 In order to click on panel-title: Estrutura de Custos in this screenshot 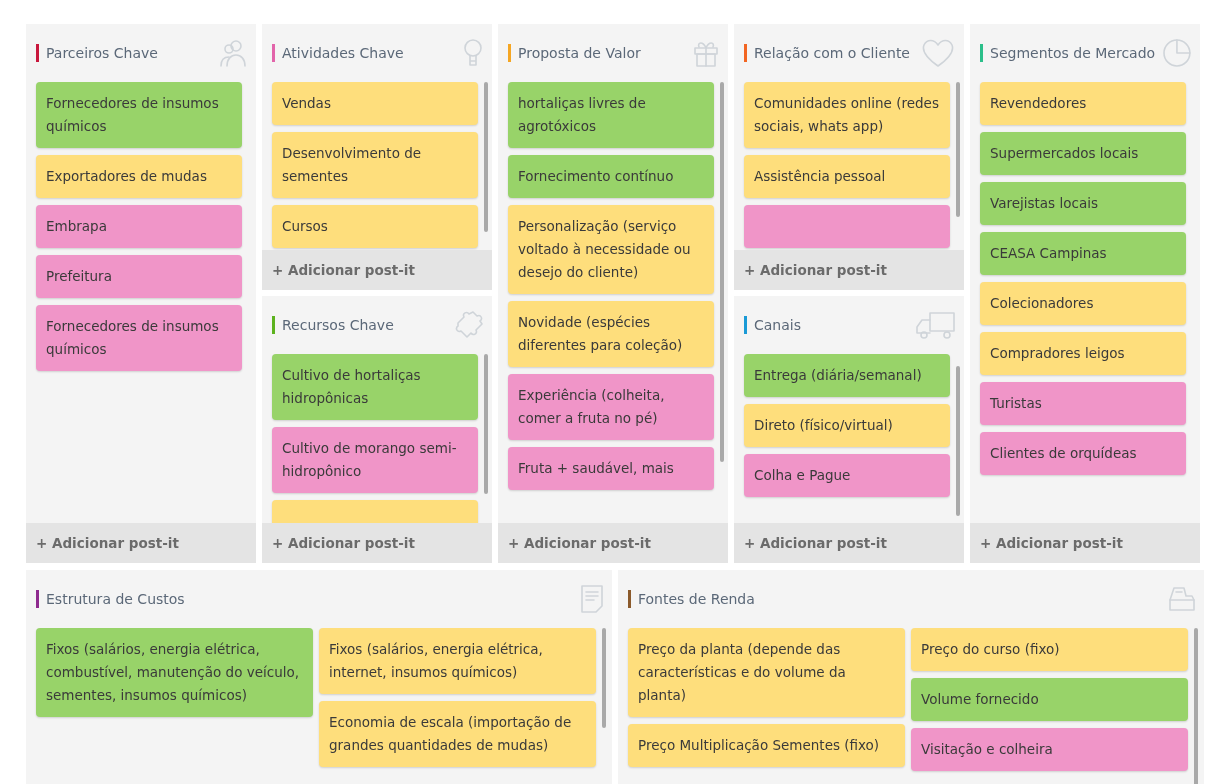, I will do `click(116, 599)`.